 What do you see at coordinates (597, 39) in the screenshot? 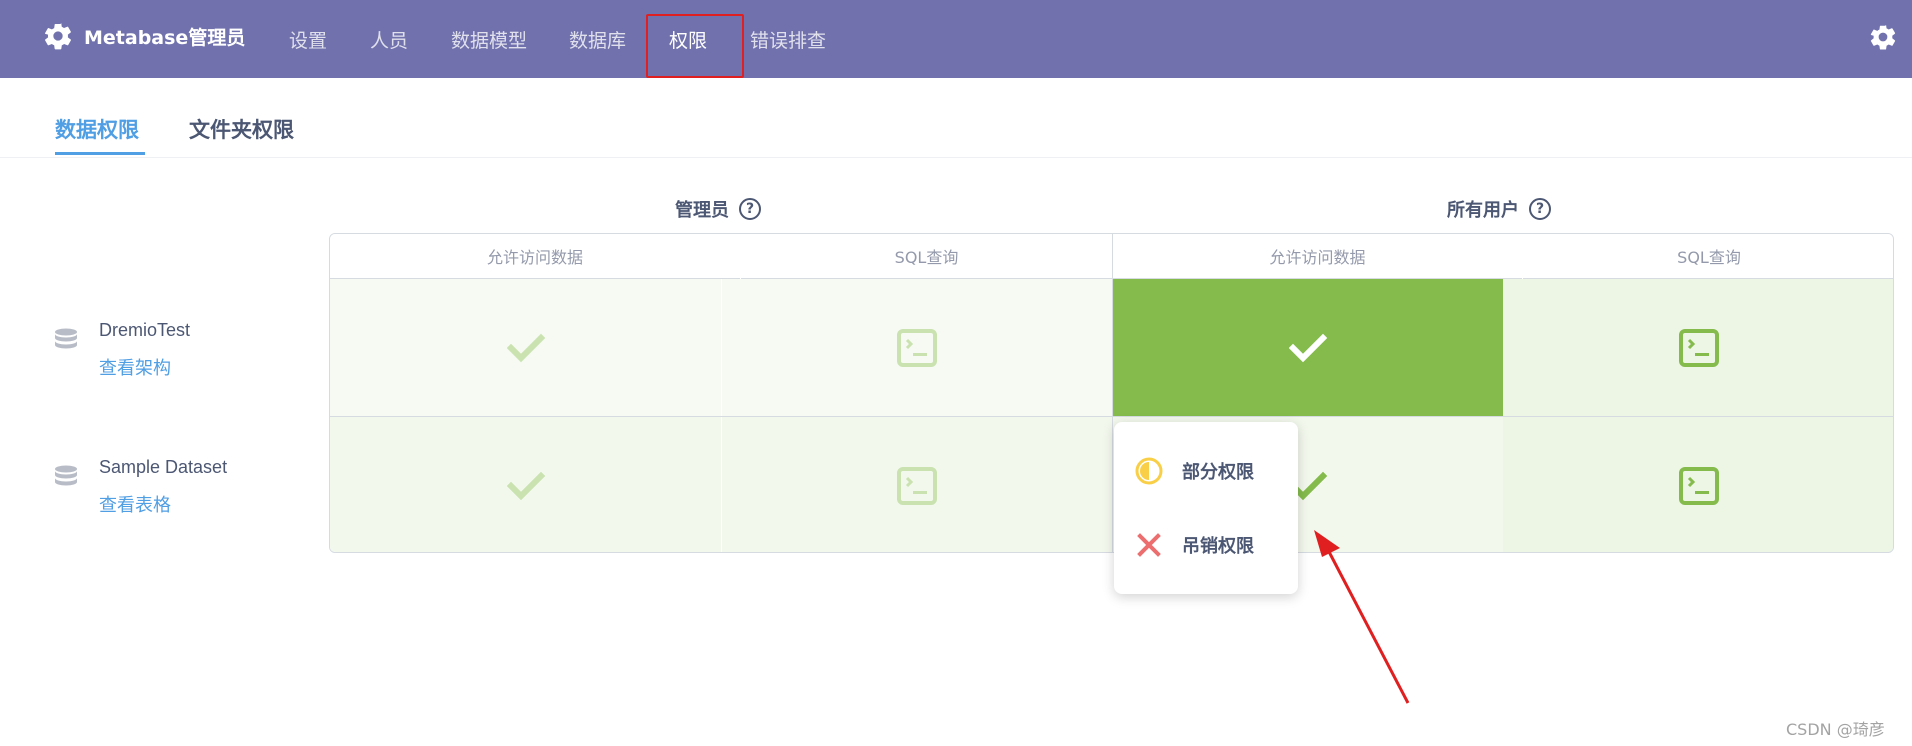
I see `nav-item-databases: 数据库` at bounding box center [597, 39].